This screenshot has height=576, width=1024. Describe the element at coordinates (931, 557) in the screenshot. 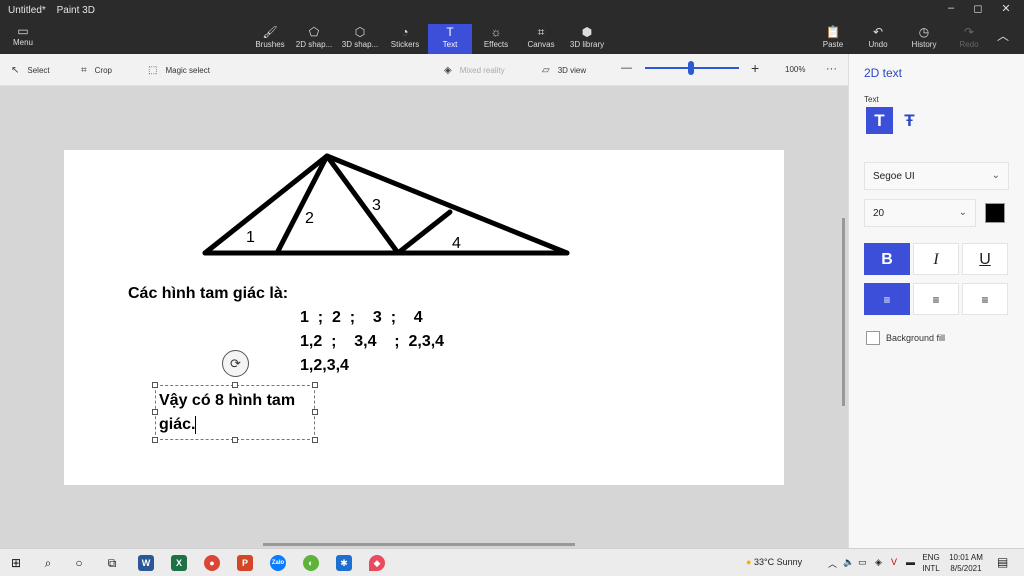

I see `lang-line-1: ENG` at that location.